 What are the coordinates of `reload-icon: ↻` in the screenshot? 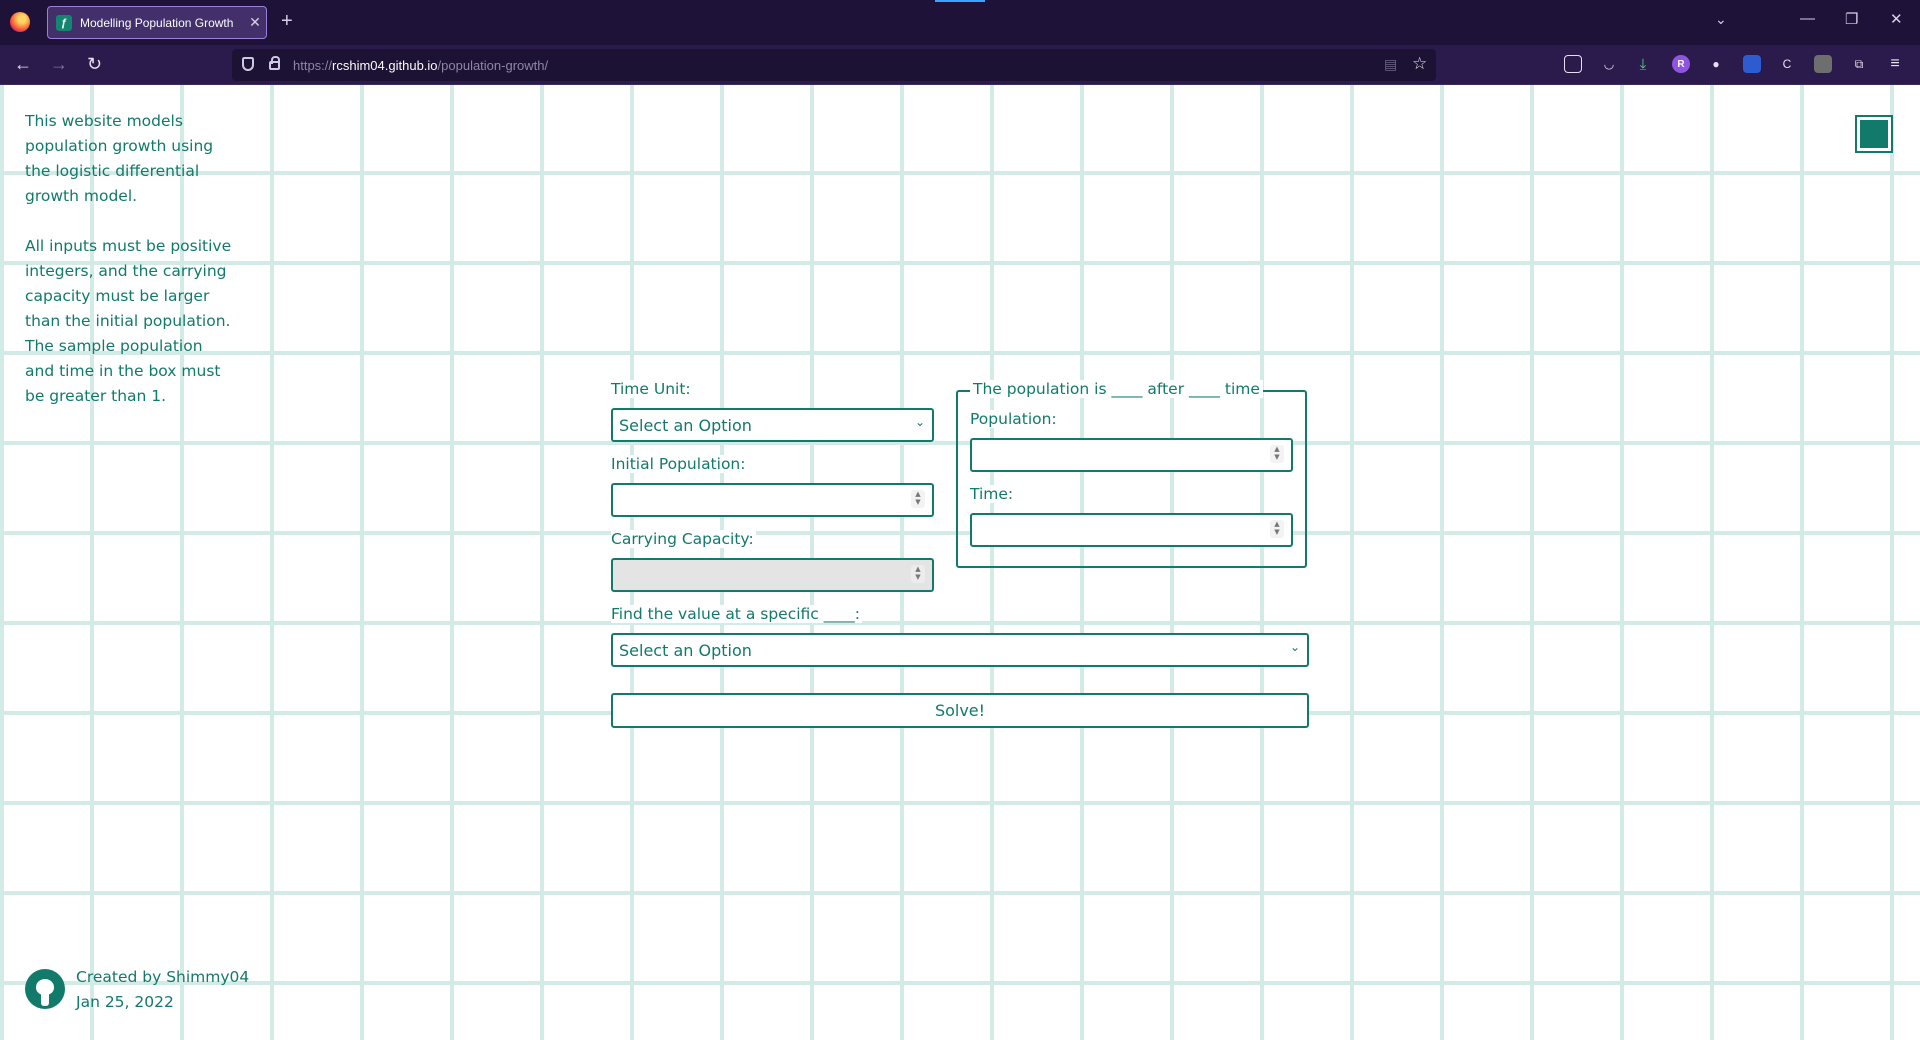 It's located at (94, 64).